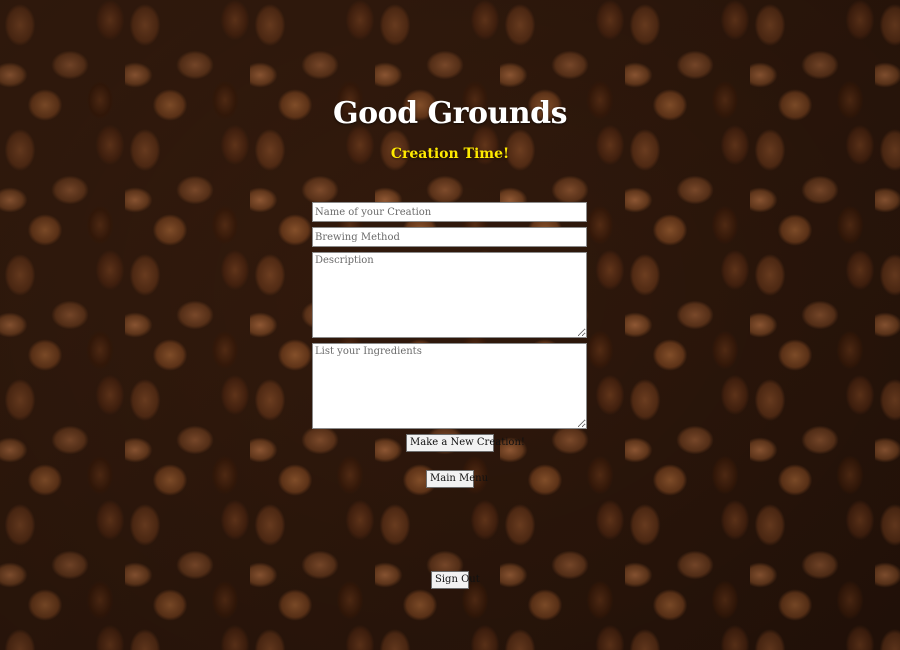 The height and width of the screenshot is (650, 900). What do you see at coordinates (457, 479) in the screenshot?
I see `main-menu-button: Main Menu` at bounding box center [457, 479].